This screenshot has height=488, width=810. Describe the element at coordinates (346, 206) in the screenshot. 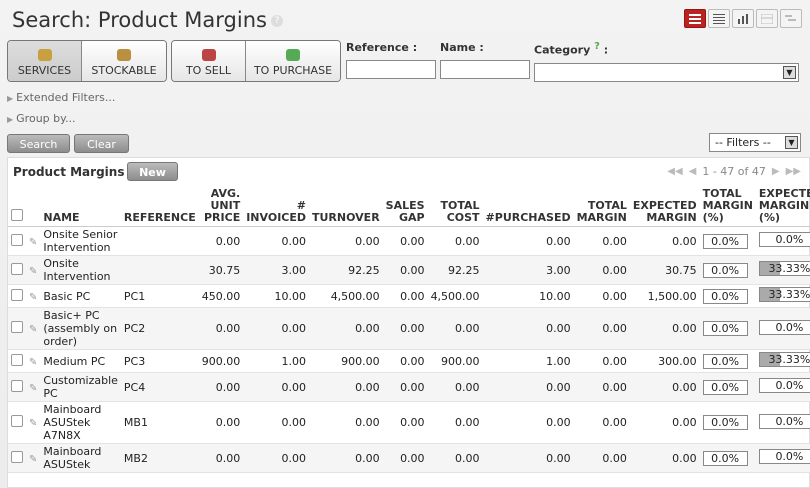

I see `col-turnover: TURNOVER` at that location.